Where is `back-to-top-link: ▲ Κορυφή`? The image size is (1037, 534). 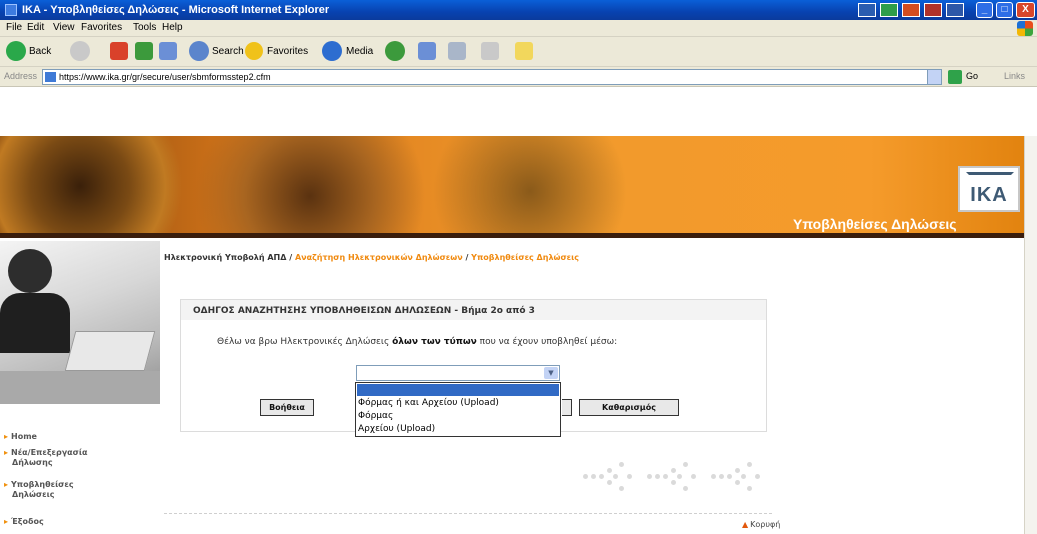 back-to-top-link: ▲ Κορυφή is located at coordinates (761, 524).